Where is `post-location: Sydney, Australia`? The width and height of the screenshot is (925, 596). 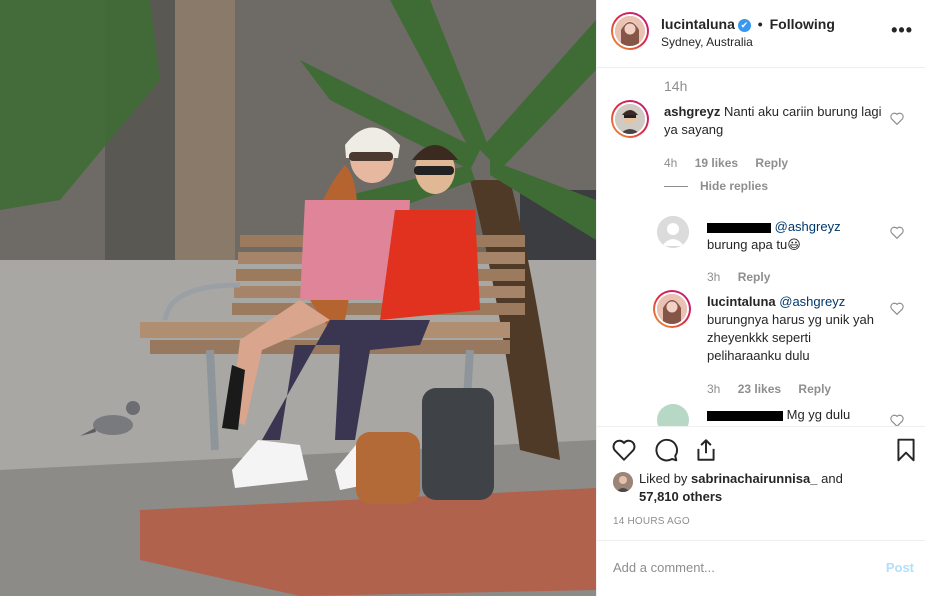
post-location: Sydney, Australia is located at coordinates (707, 42).